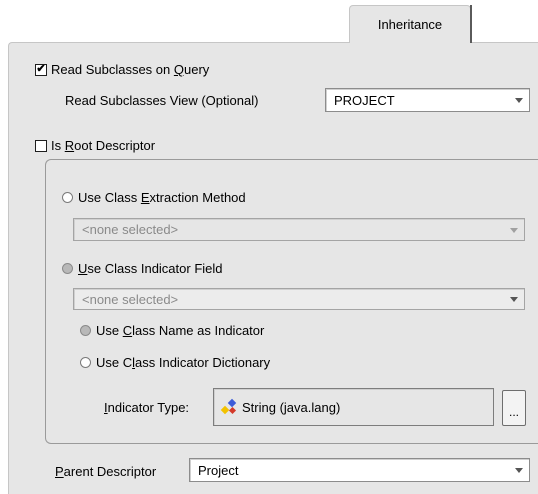  Describe the element at coordinates (67, 268) in the screenshot. I see `indicator-field-radio` at that location.